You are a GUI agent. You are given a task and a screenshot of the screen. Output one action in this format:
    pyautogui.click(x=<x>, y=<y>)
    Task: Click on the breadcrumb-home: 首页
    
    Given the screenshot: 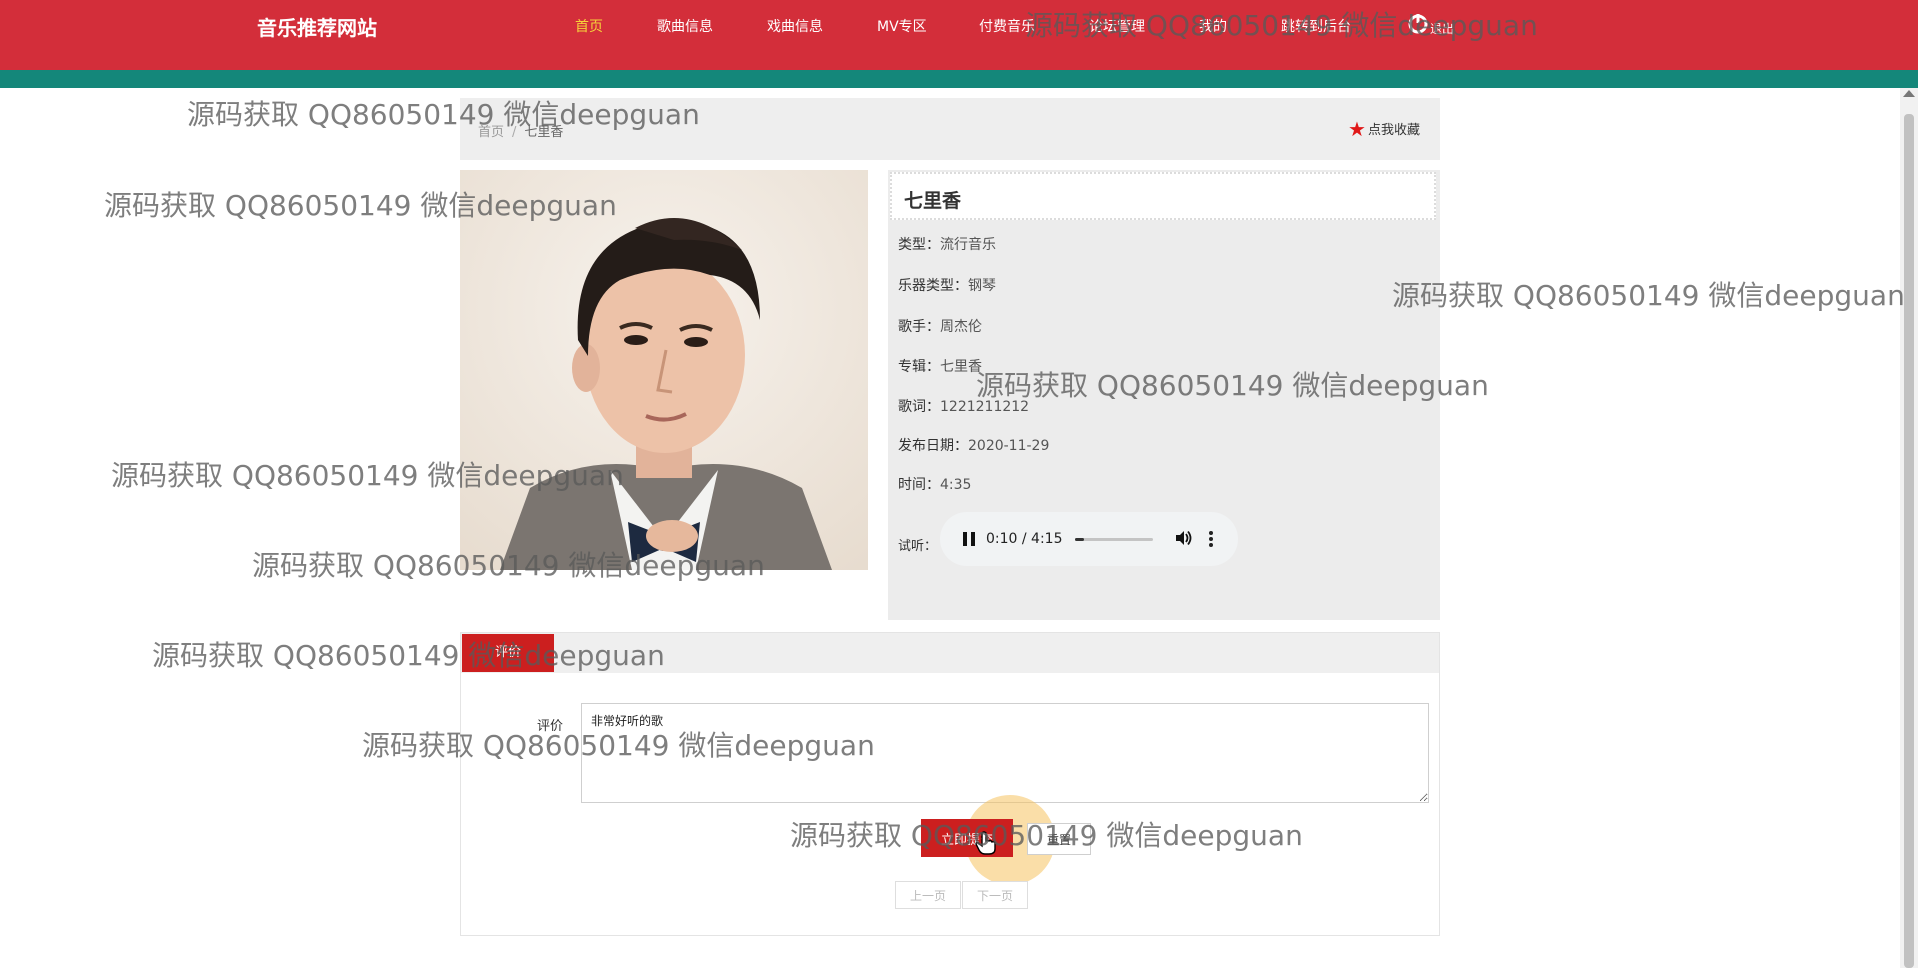 What is the action you would take?
    pyautogui.click(x=491, y=132)
    